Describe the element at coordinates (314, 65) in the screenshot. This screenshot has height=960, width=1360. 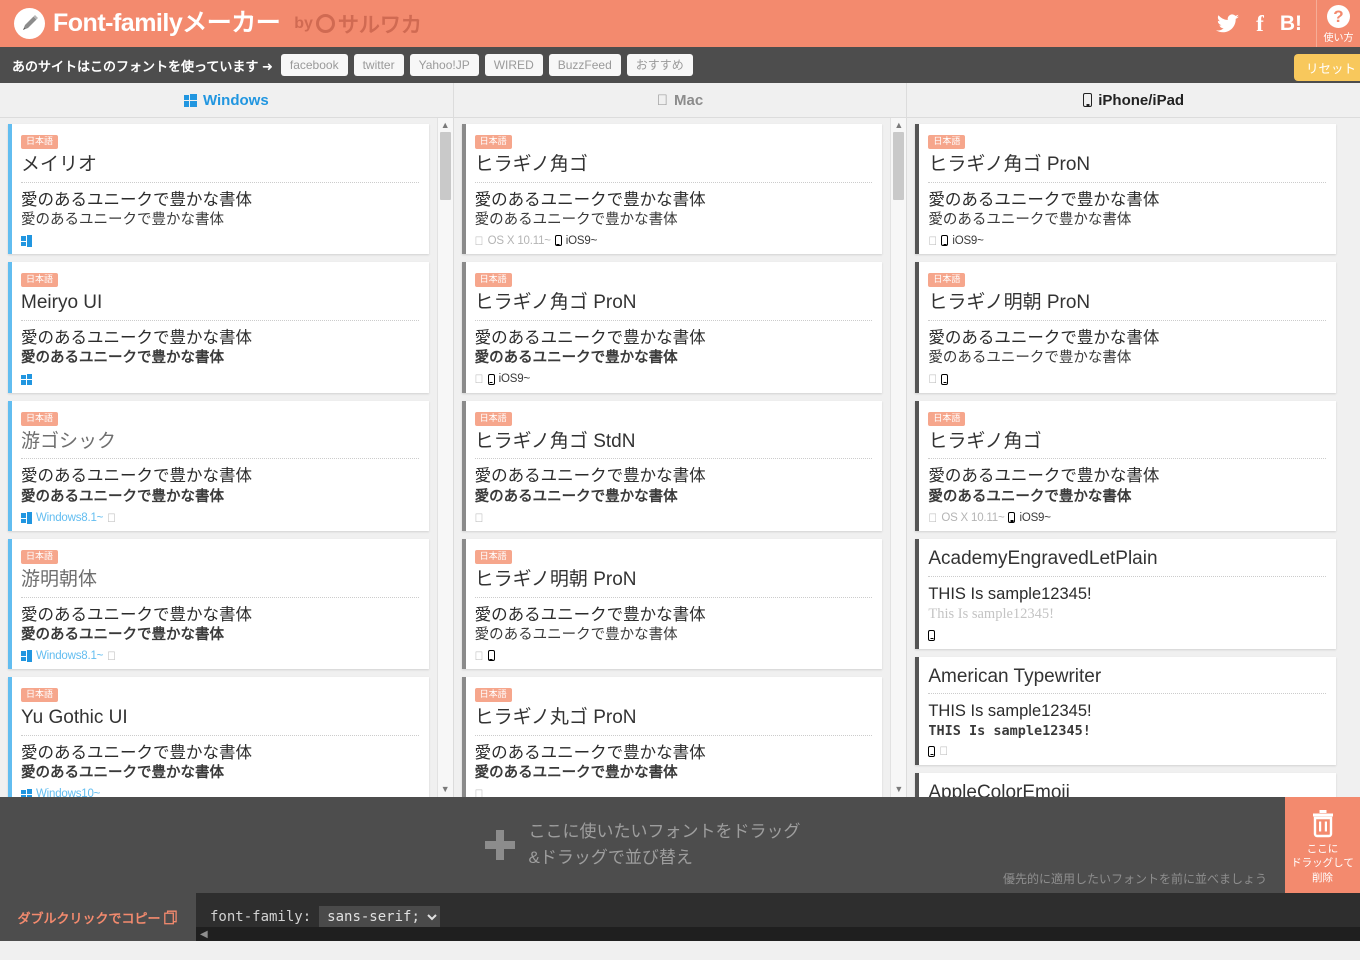
I see `site-chip-facebook: facebook` at that location.